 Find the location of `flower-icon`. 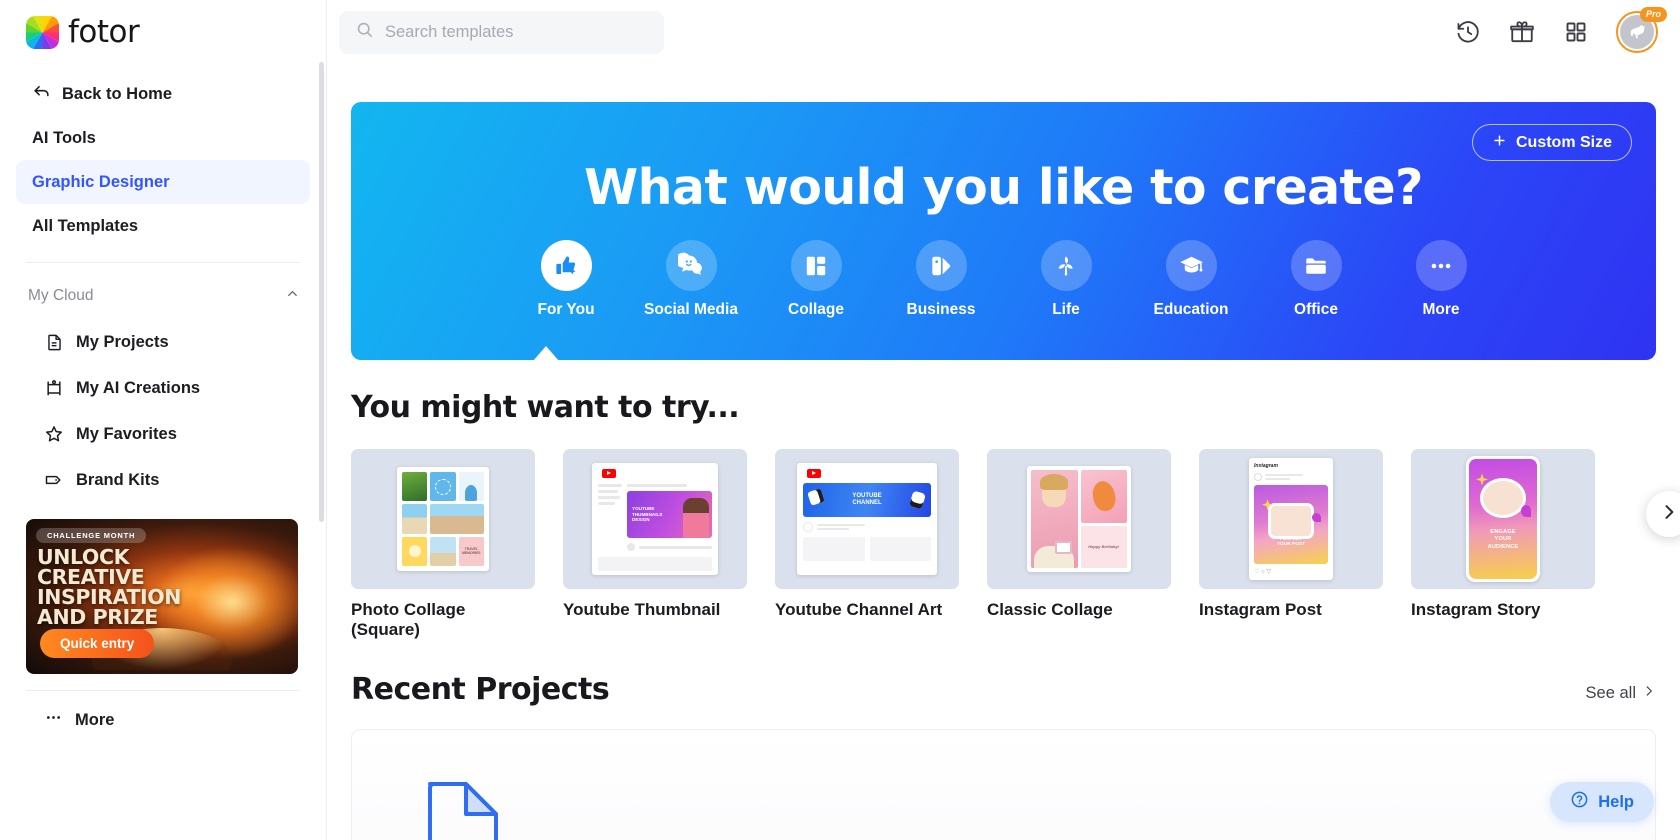

flower-icon is located at coordinates (1066, 265).